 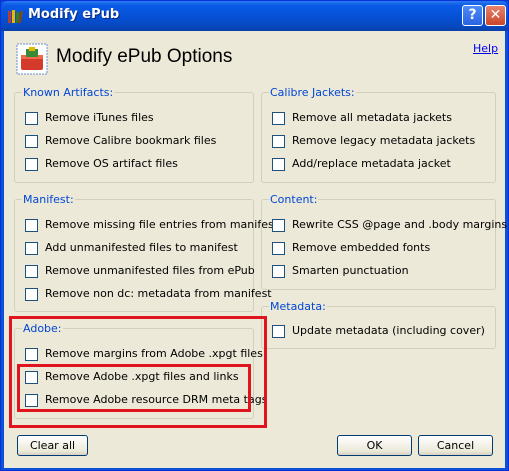 I want to click on option-label: Remove non dc: metadata from manifest, so click(x=158, y=293).